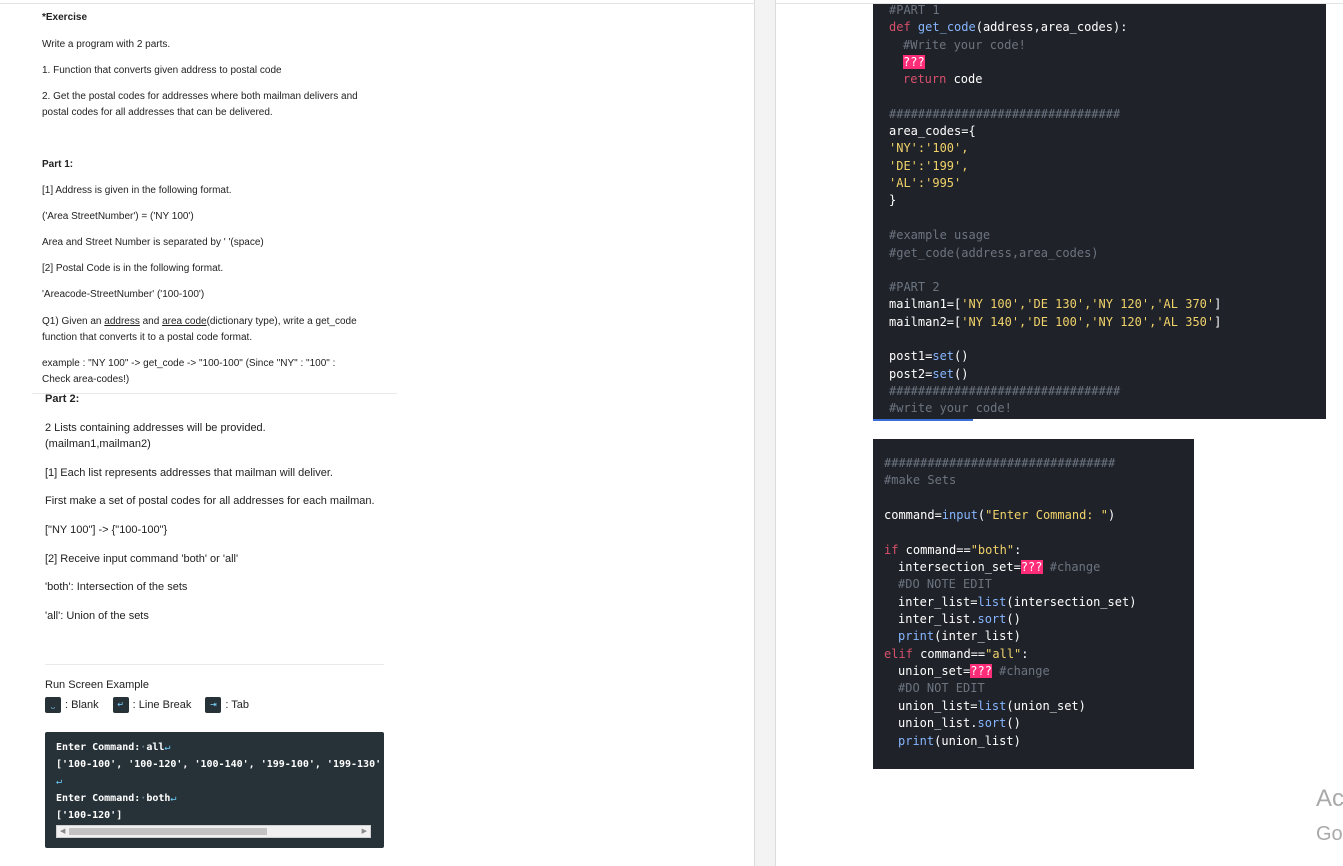 The width and height of the screenshot is (1343, 866). I want to click on terminal-line-3: ↵, so click(59, 781).